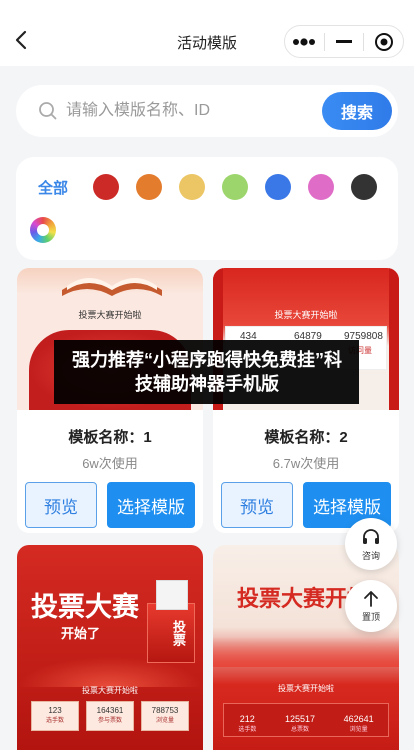 The width and height of the screenshot is (414, 750). Describe the element at coordinates (149, 187) in the screenshot. I see `color-dot-orange` at that location.